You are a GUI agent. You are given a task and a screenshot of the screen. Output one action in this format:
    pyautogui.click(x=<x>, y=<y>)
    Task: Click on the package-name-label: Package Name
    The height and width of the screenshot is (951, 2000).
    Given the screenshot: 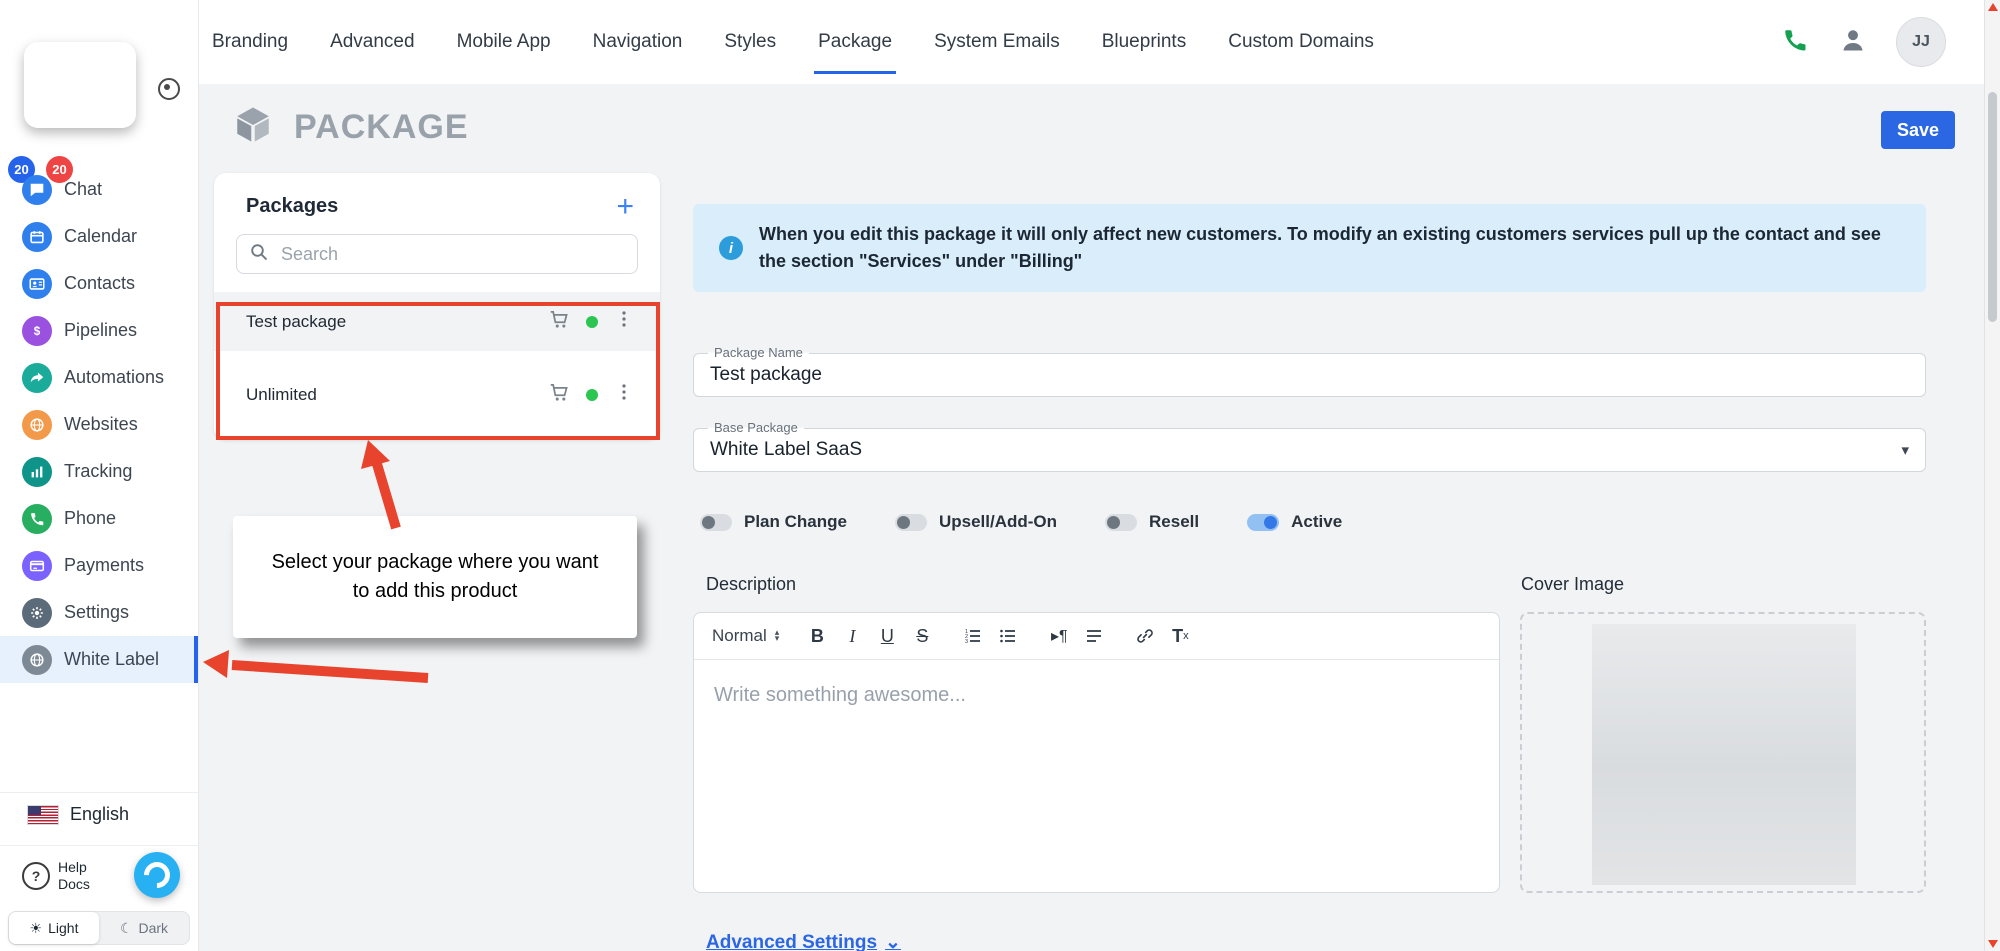 What is the action you would take?
    pyautogui.click(x=758, y=352)
    